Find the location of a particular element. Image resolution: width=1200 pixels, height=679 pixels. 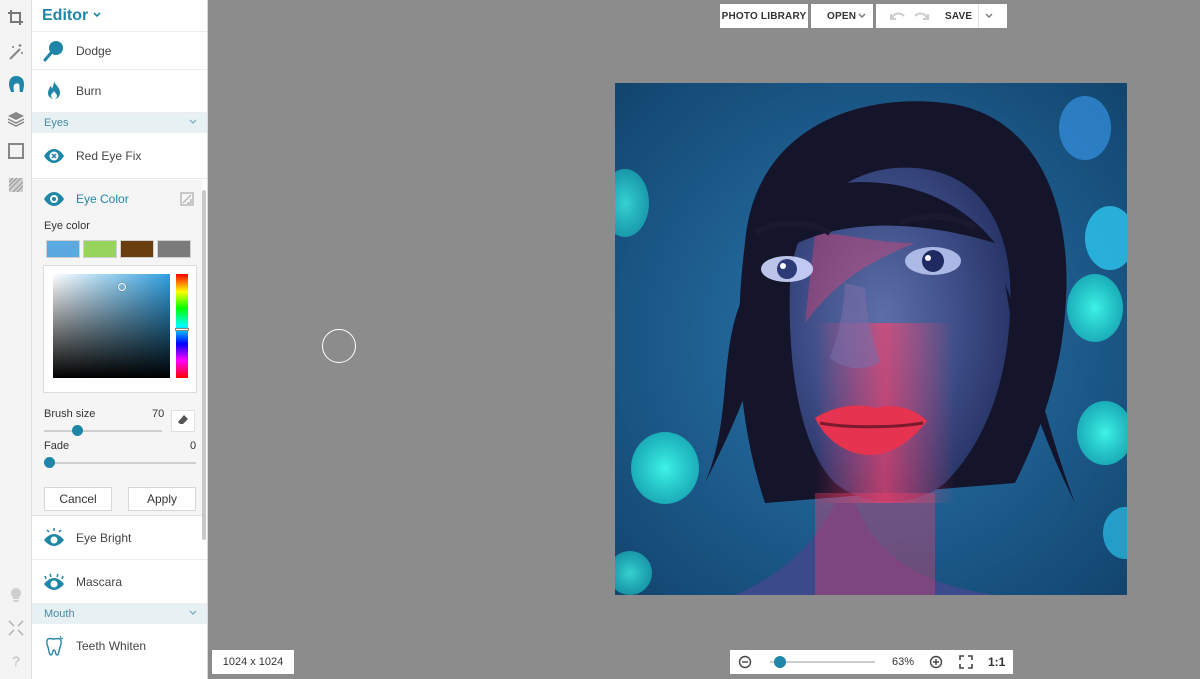

brush-size-value: 70 is located at coordinates (158, 414).